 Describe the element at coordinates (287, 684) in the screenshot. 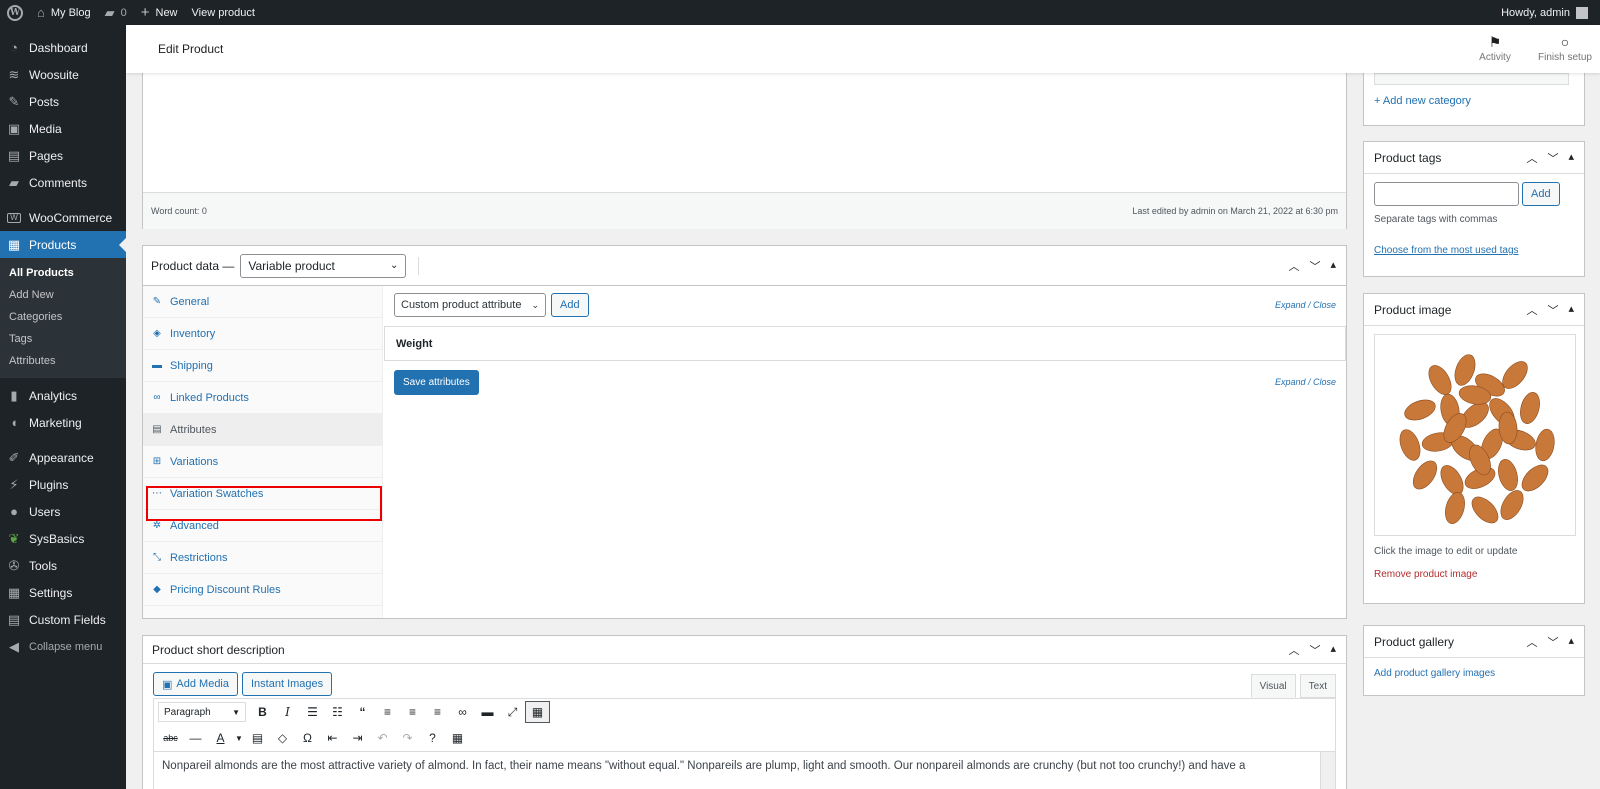

I see `instant-images-button: Instant Images` at that location.